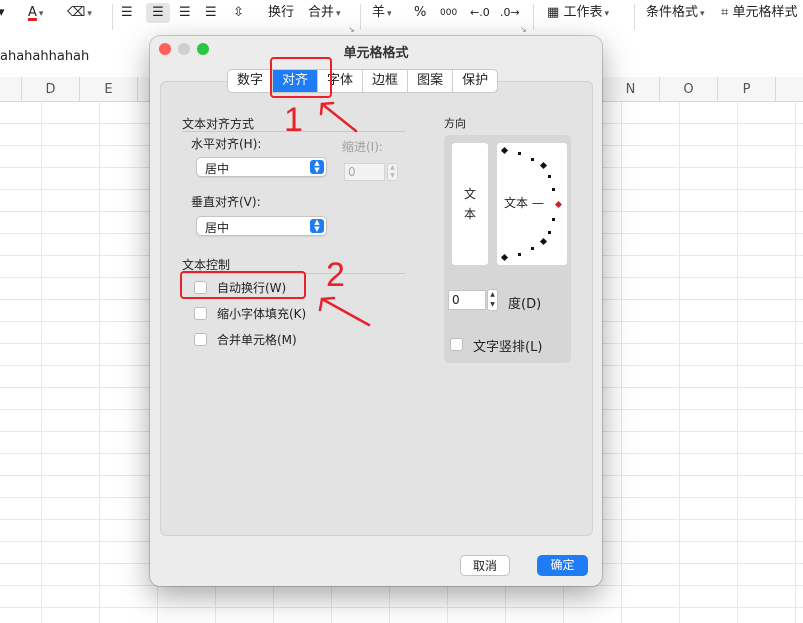 This screenshot has height=623, width=803. What do you see at coordinates (76, 12) in the screenshot?
I see `eraser-icon: ⌫` at bounding box center [76, 12].